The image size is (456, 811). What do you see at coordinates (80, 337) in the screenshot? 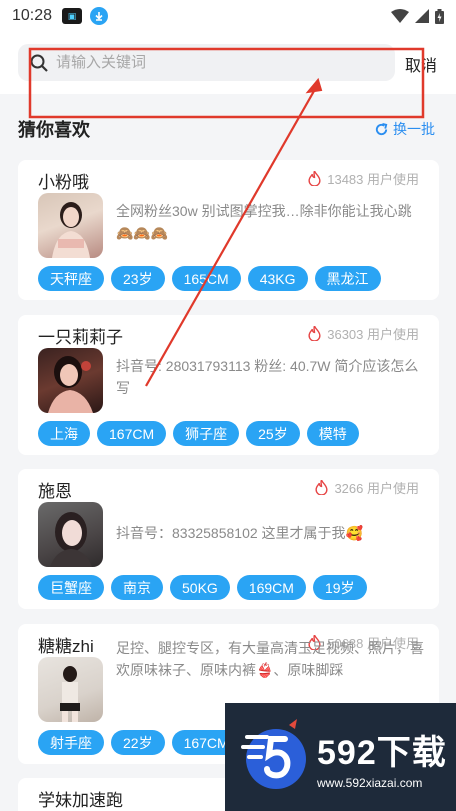
I see `card-name: 一只莉莉子` at bounding box center [80, 337].